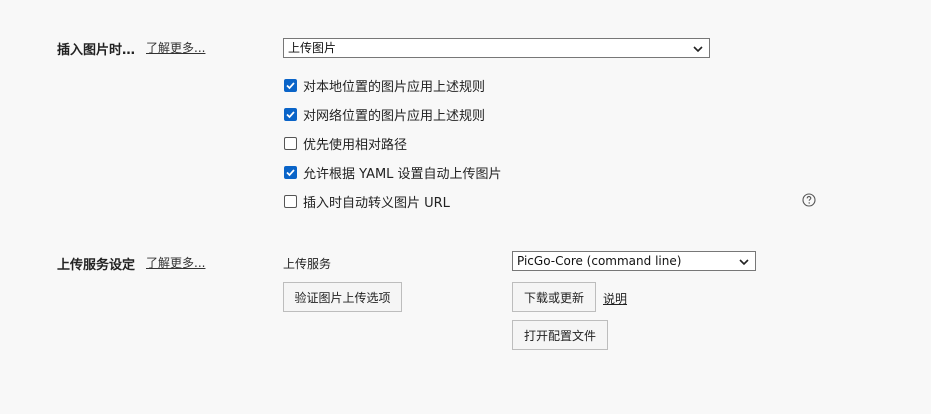 Image resolution: width=931 pixels, height=414 pixels. I want to click on option-yaml-auto-upload: 允许根据 YAML 设置自动上传图片, so click(393, 173).